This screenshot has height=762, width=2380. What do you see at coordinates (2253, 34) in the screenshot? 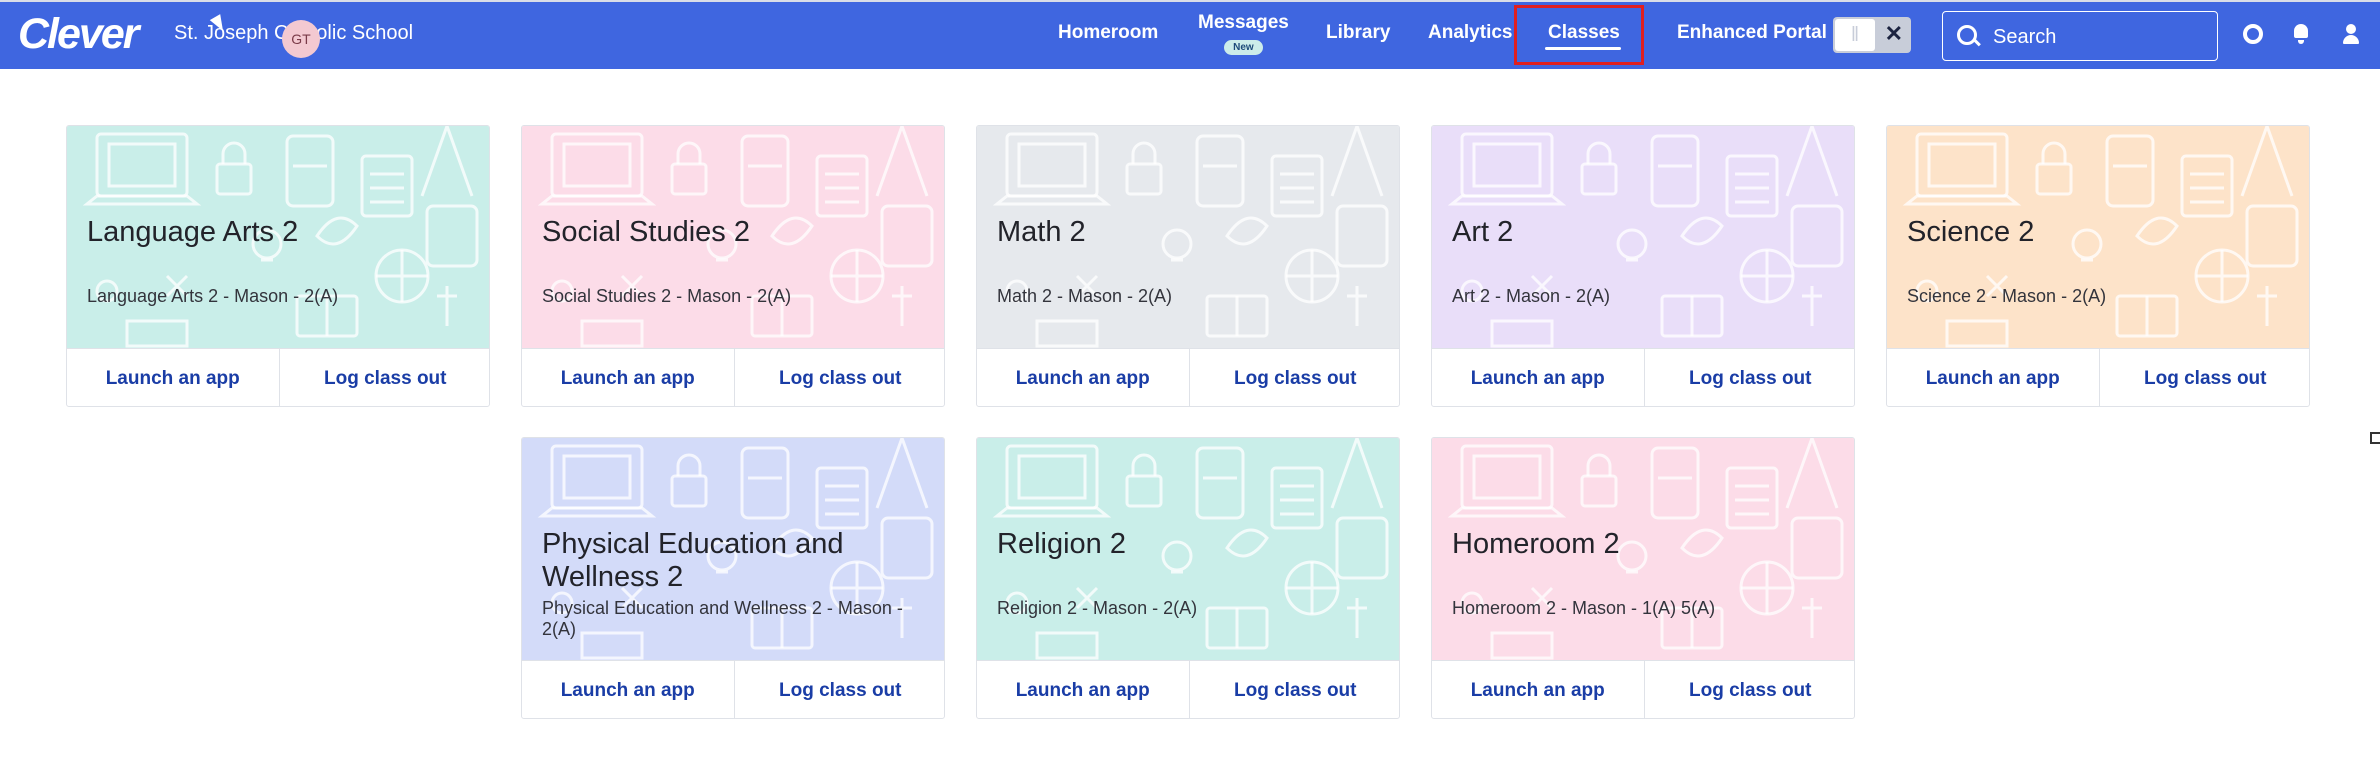
I see `help-lifebuoy-icon` at bounding box center [2253, 34].